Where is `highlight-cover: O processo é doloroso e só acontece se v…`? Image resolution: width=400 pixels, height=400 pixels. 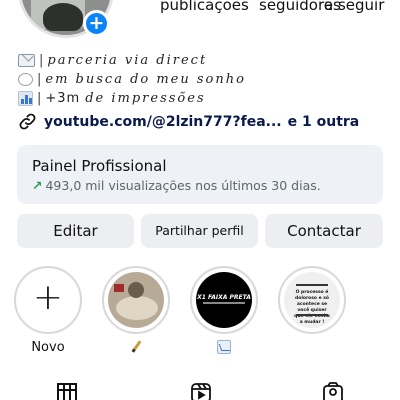
highlight-cover: O processo é doloroso e só acontece se v… is located at coordinates (312, 300).